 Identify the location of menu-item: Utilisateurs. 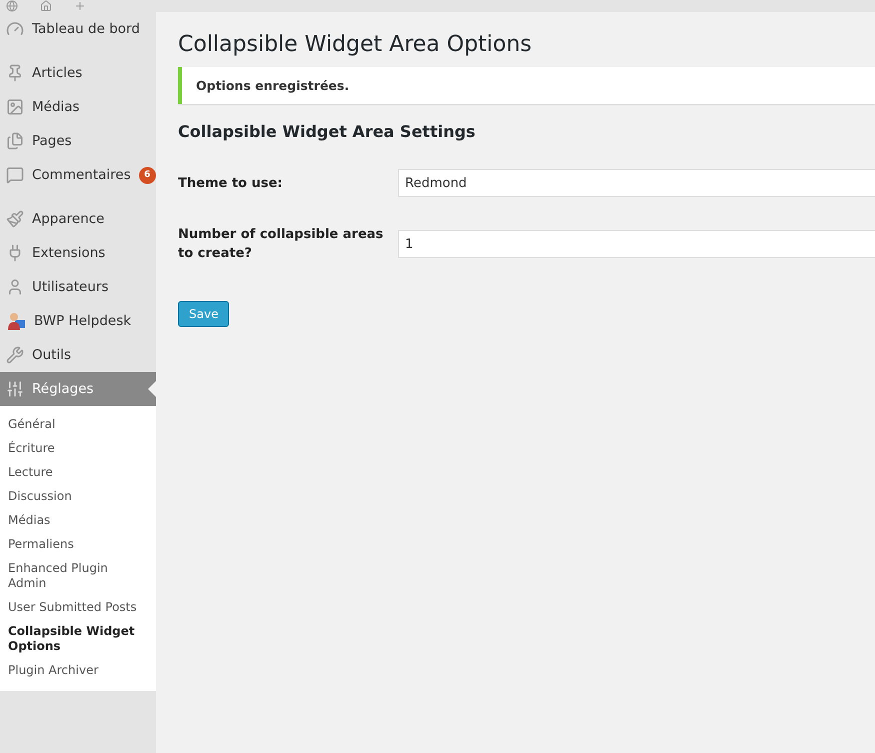
(78, 287).